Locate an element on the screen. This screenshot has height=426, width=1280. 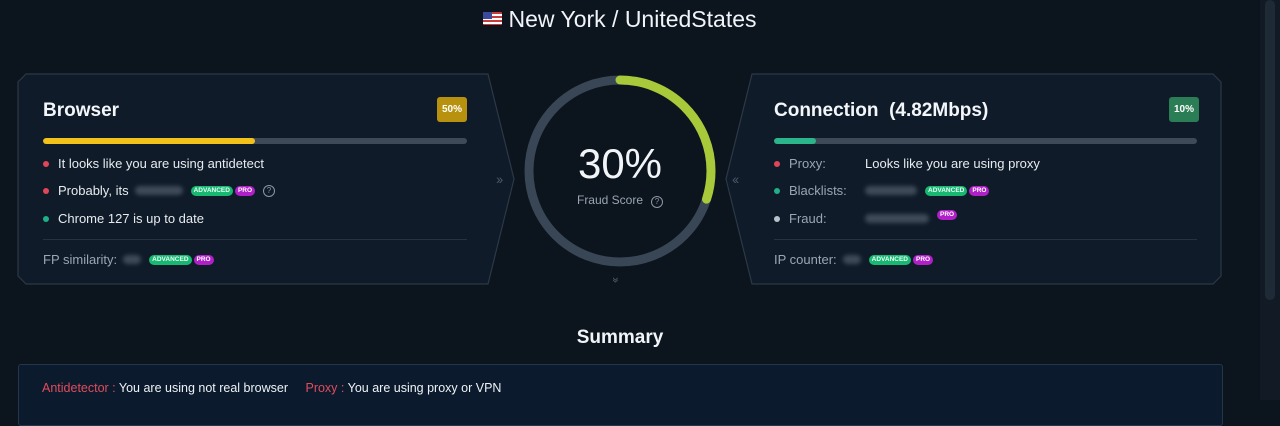
ip-counter: IP counter: ADVANCED PRO is located at coordinates (854, 259).